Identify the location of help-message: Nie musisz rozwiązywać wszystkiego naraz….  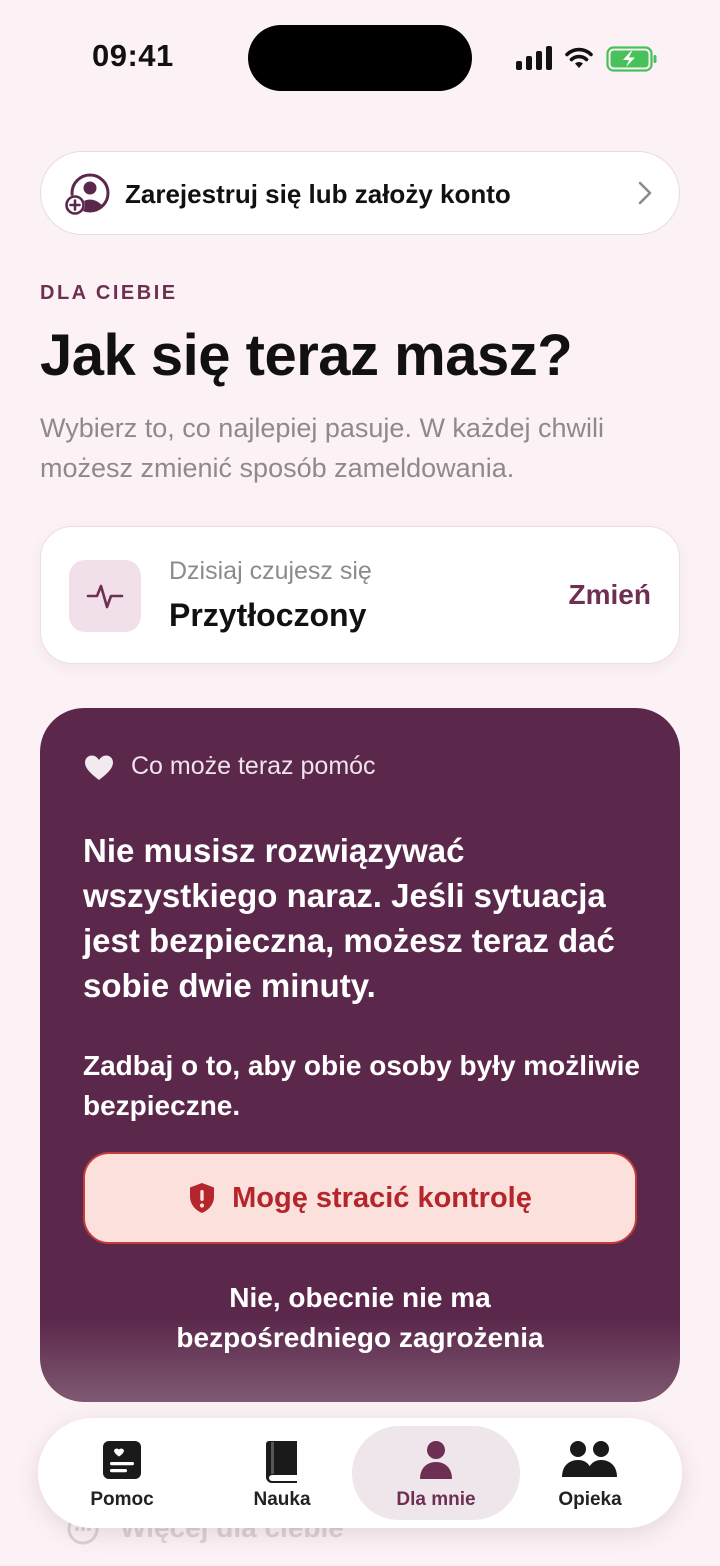
(349, 918).